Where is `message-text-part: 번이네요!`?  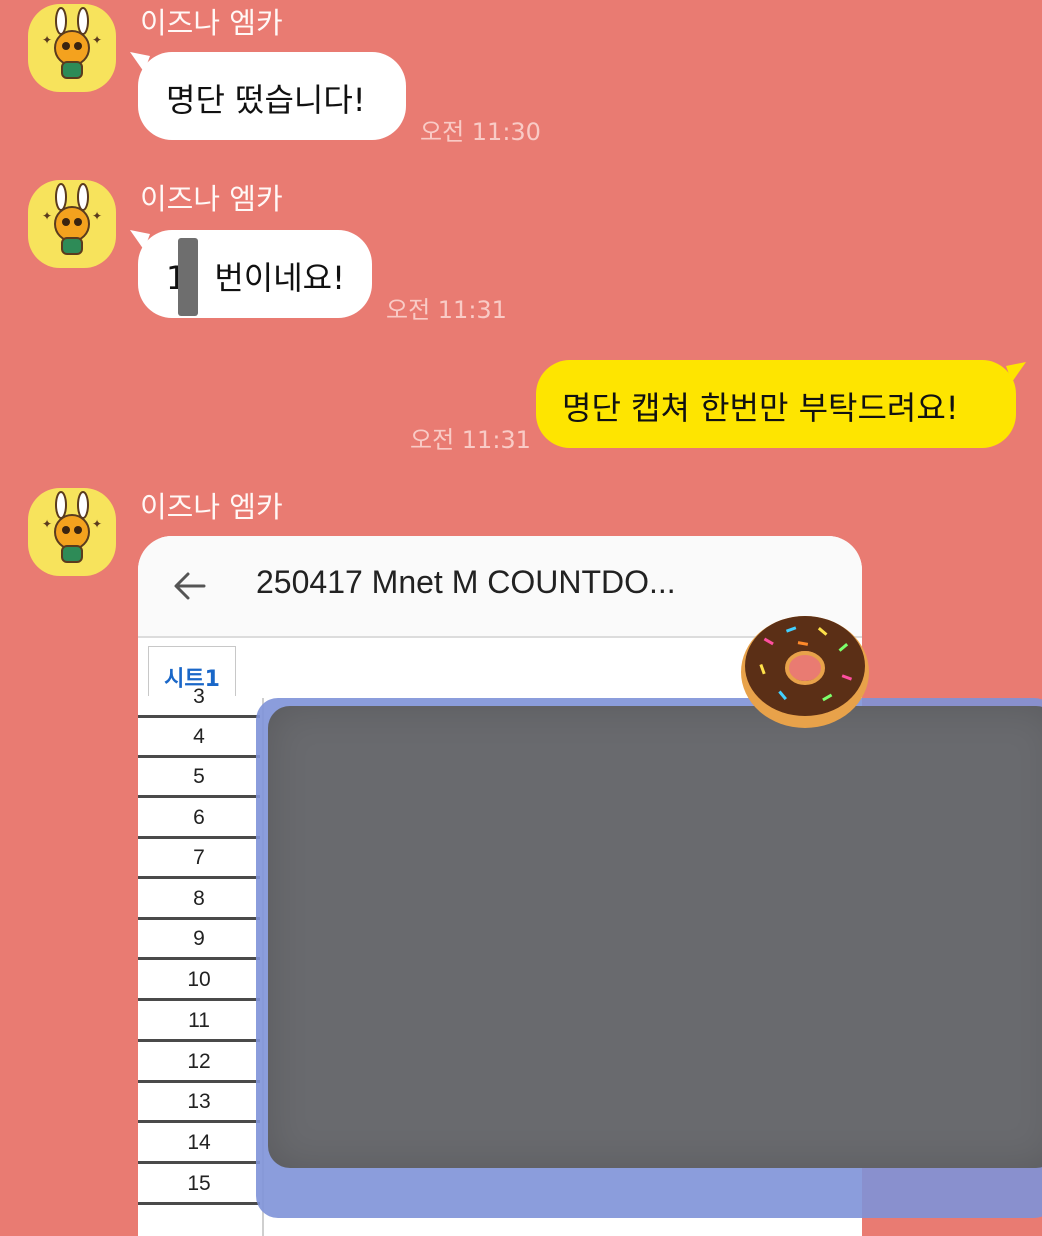 message-text-part: 번이네요! is located at coordinates (279, 278).